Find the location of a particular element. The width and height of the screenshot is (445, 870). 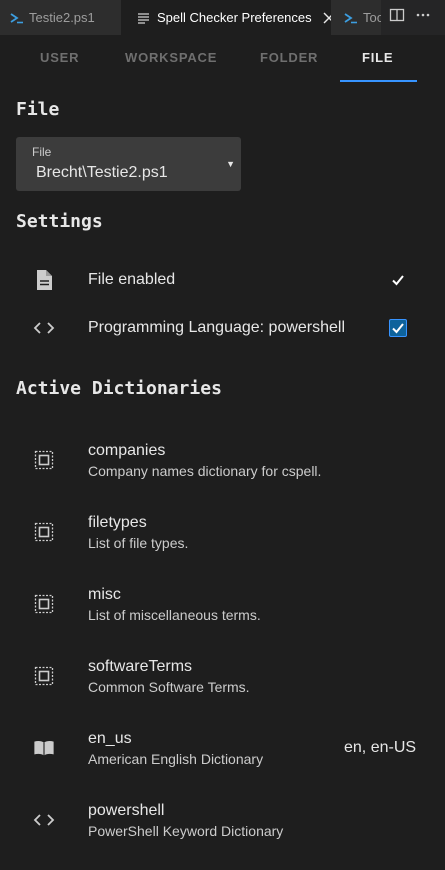

scope-tab-user: USER is located at coordinates (59, 57).